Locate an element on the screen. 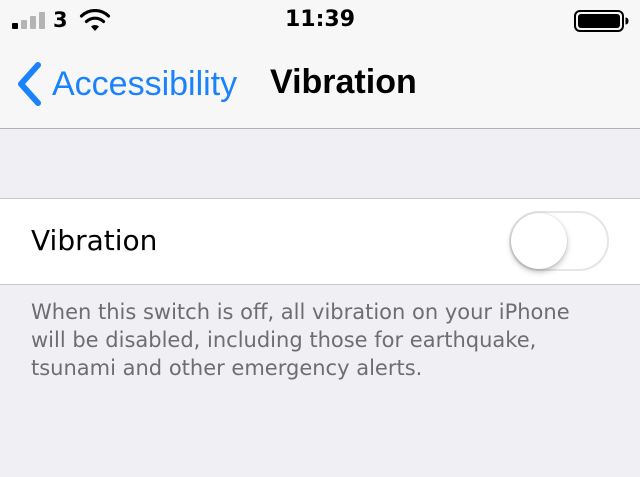  vibration-toggle is located at coordinates (559, 241).